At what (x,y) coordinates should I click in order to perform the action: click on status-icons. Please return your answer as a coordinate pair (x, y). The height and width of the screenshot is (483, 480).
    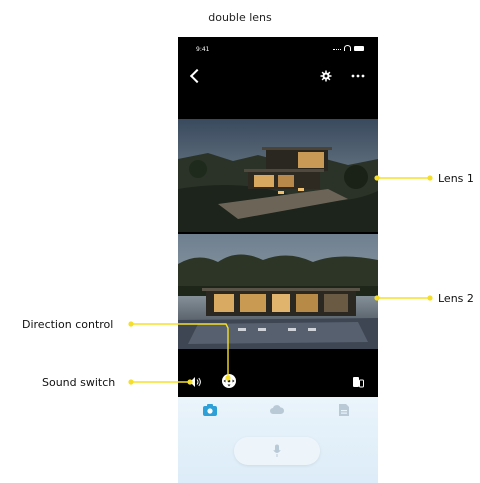
    Looking at the image, I should click on (348, 48).